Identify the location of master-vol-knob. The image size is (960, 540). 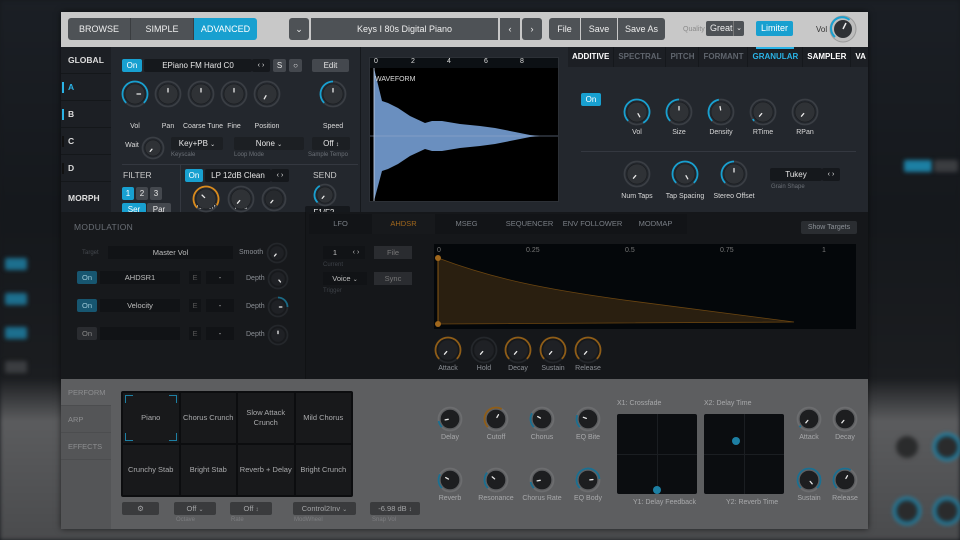
(843, 29).